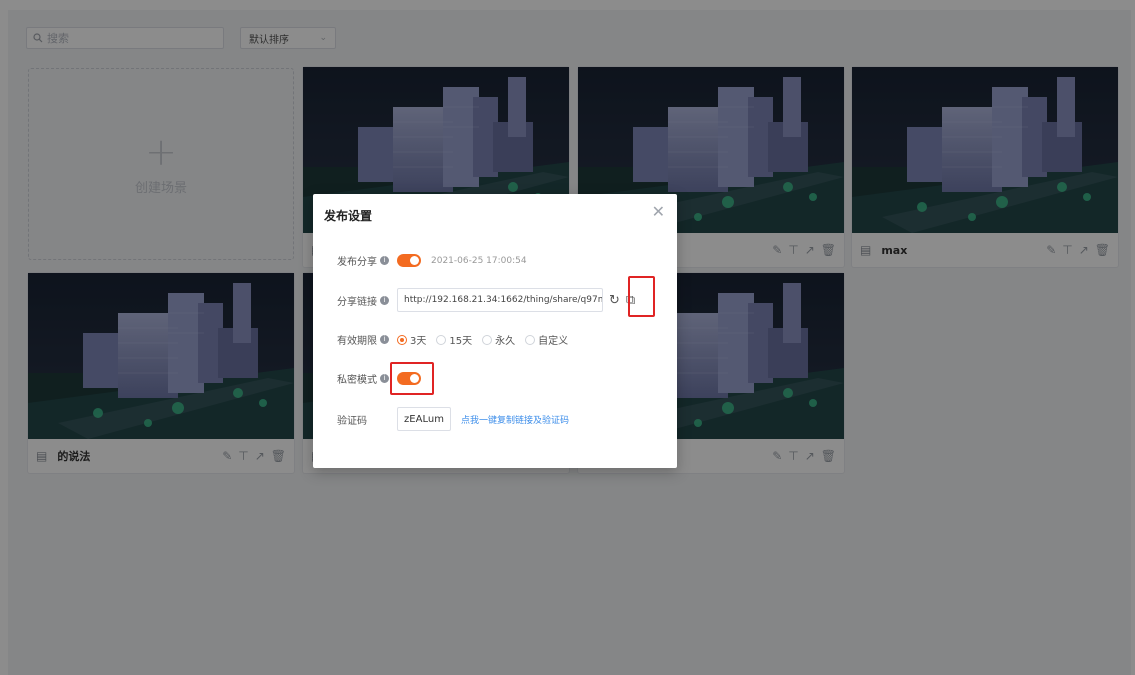 This screenshot has width=1135, height=675. I want to click on private-mode-label: 私密模式 i, so click(367, 378).